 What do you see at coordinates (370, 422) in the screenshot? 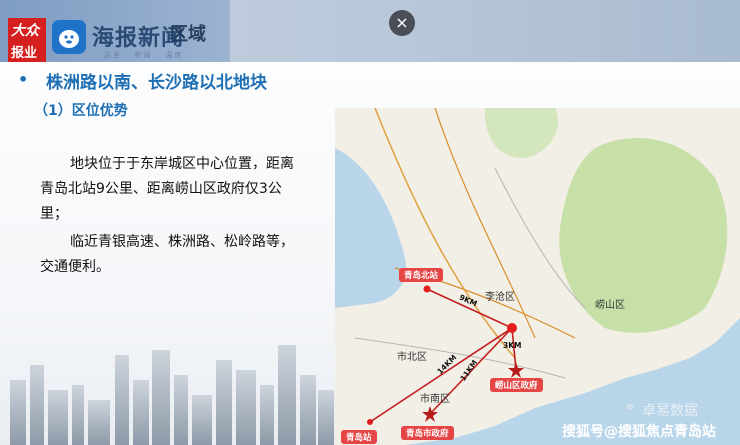
I see `station-marker-icon` at bounding box center [370, 422].